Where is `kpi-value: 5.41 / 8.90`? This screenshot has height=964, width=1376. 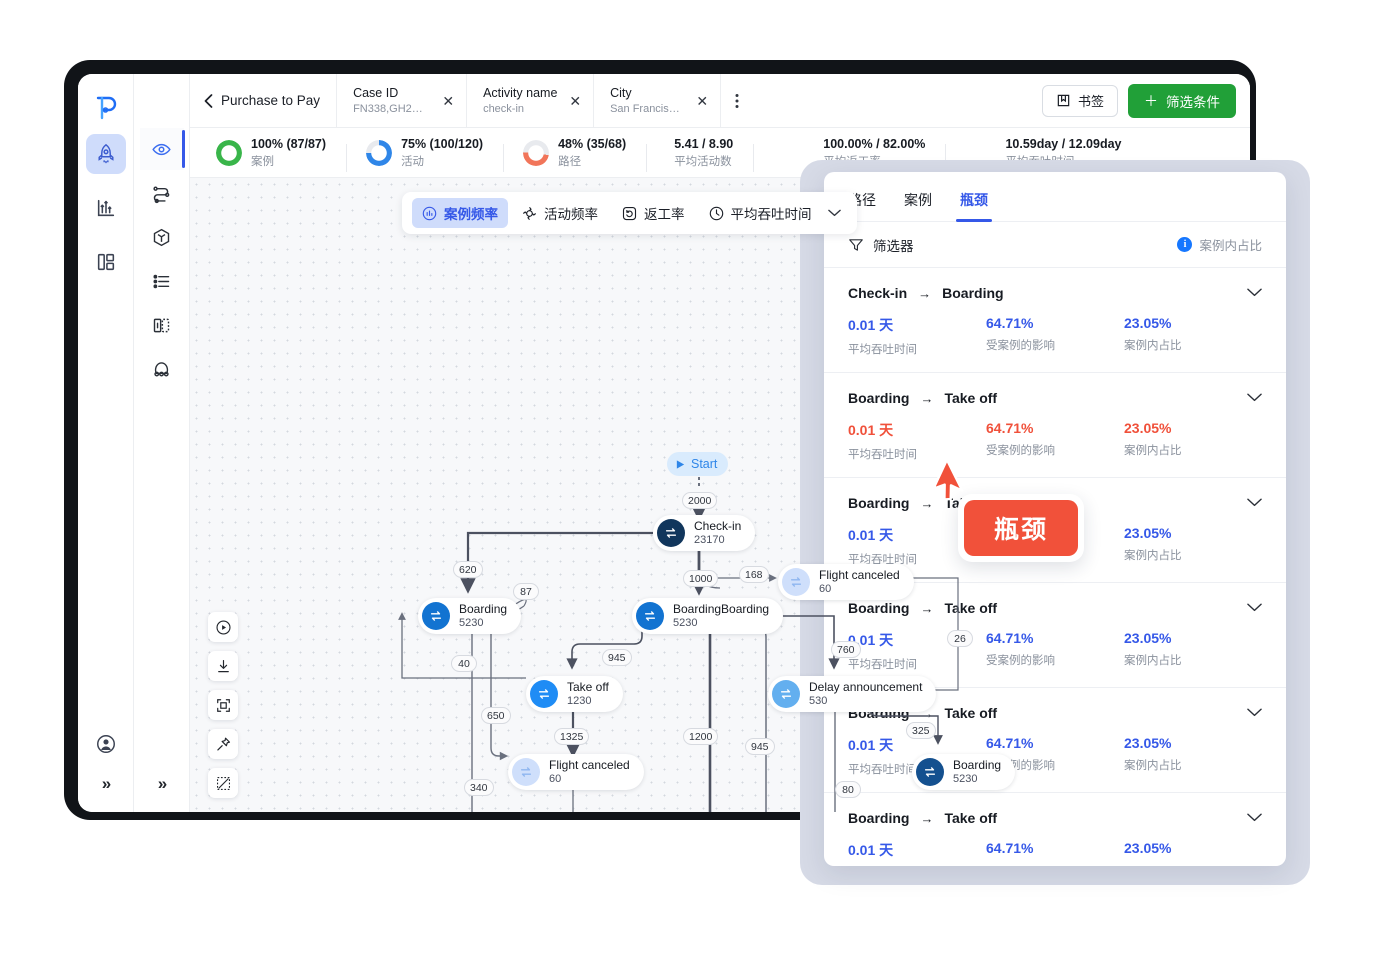 kpi-value: 5.41 / 8.90 is located at coordinates (704, 143).